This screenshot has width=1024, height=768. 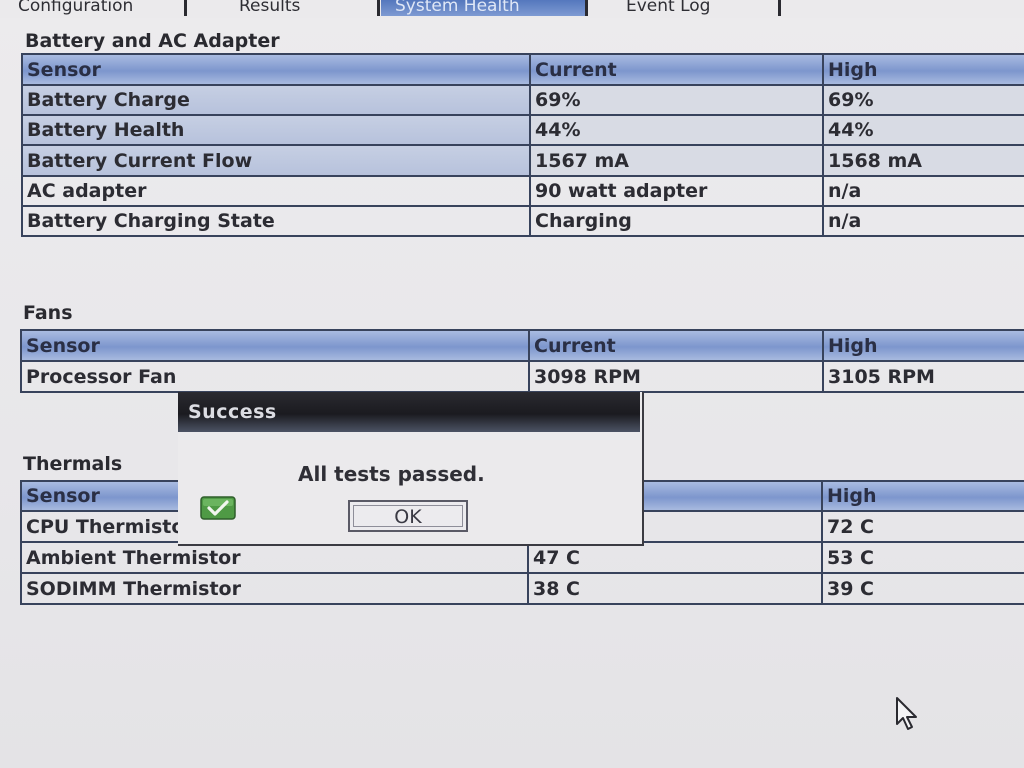 I want to click on high-cell: 69%, so click(x=923, y=100).